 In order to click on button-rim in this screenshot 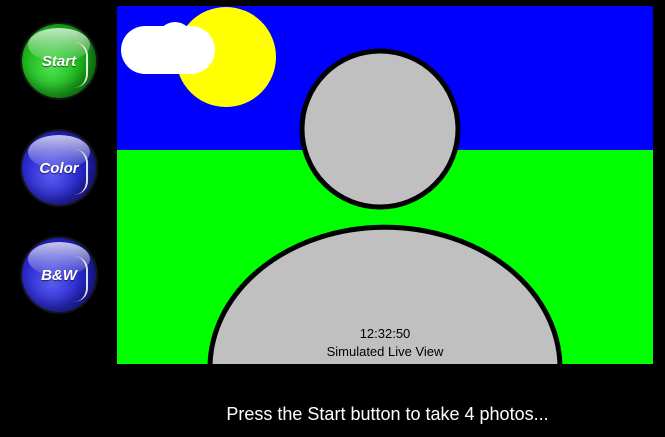, I will do `click(81, 65)`.